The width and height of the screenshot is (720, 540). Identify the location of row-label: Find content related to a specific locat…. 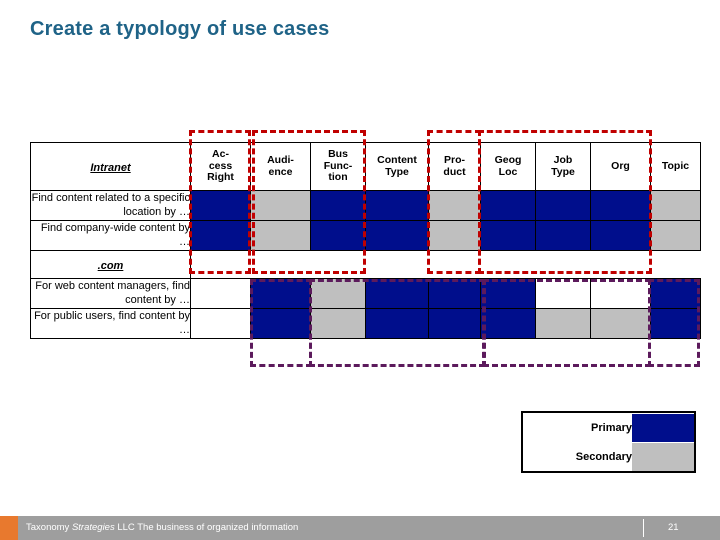
(110, 205).